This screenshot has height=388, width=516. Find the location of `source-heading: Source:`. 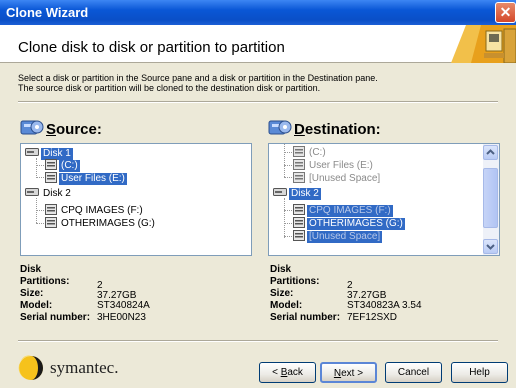

source-heading: Source: is located at coordinates (61, 129).